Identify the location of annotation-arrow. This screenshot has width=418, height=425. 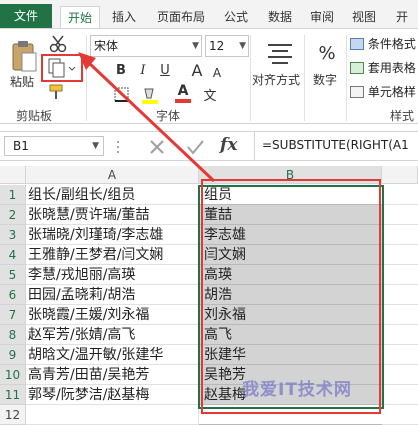
(147, 117).